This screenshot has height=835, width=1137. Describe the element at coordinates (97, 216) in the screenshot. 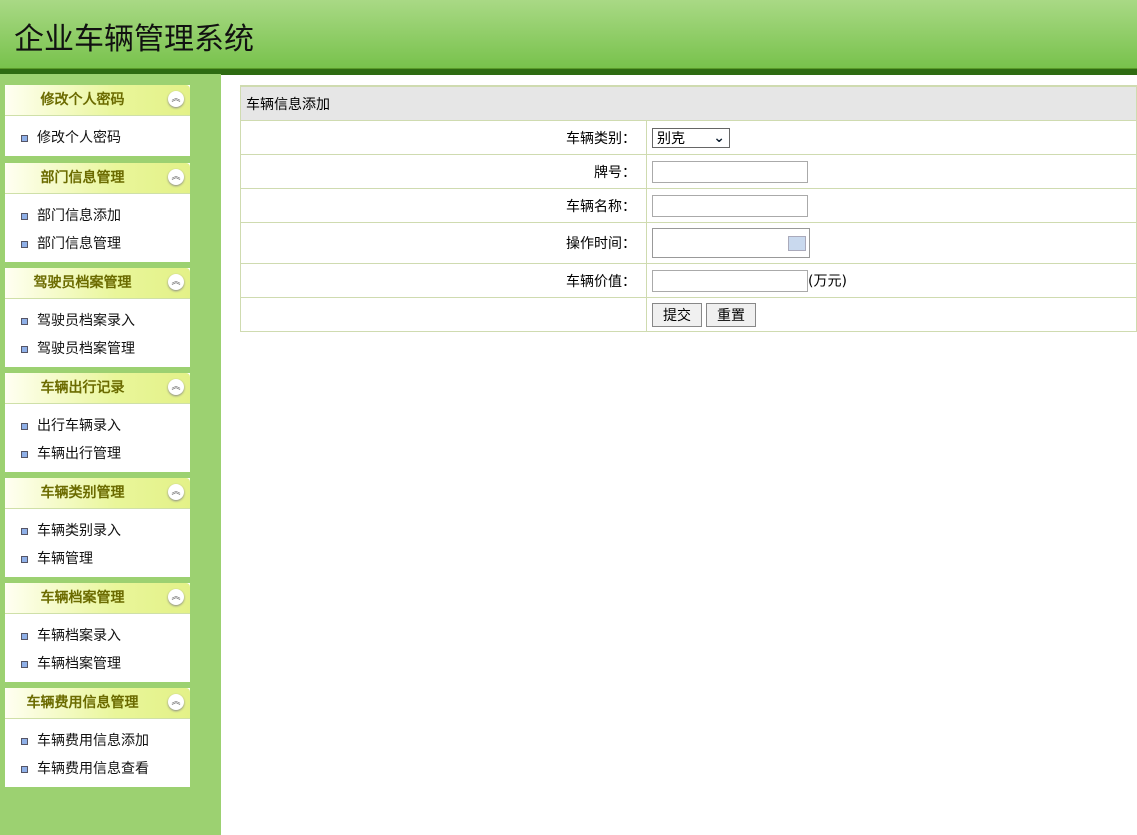

I see `sidebar-item: 部门信息添加` at that location.